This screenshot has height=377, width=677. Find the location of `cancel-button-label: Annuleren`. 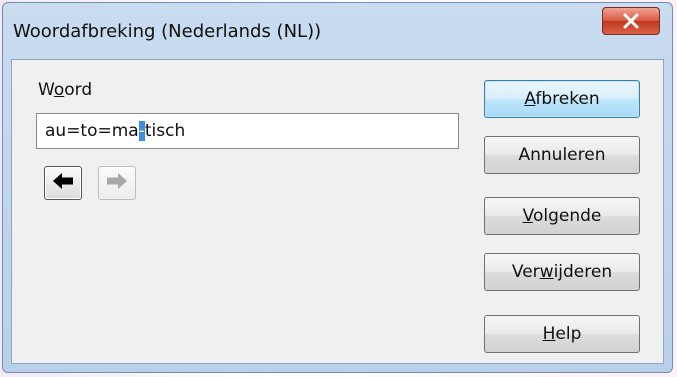

cancel-button-label: Annuleren is located at coordinates (562, 155).